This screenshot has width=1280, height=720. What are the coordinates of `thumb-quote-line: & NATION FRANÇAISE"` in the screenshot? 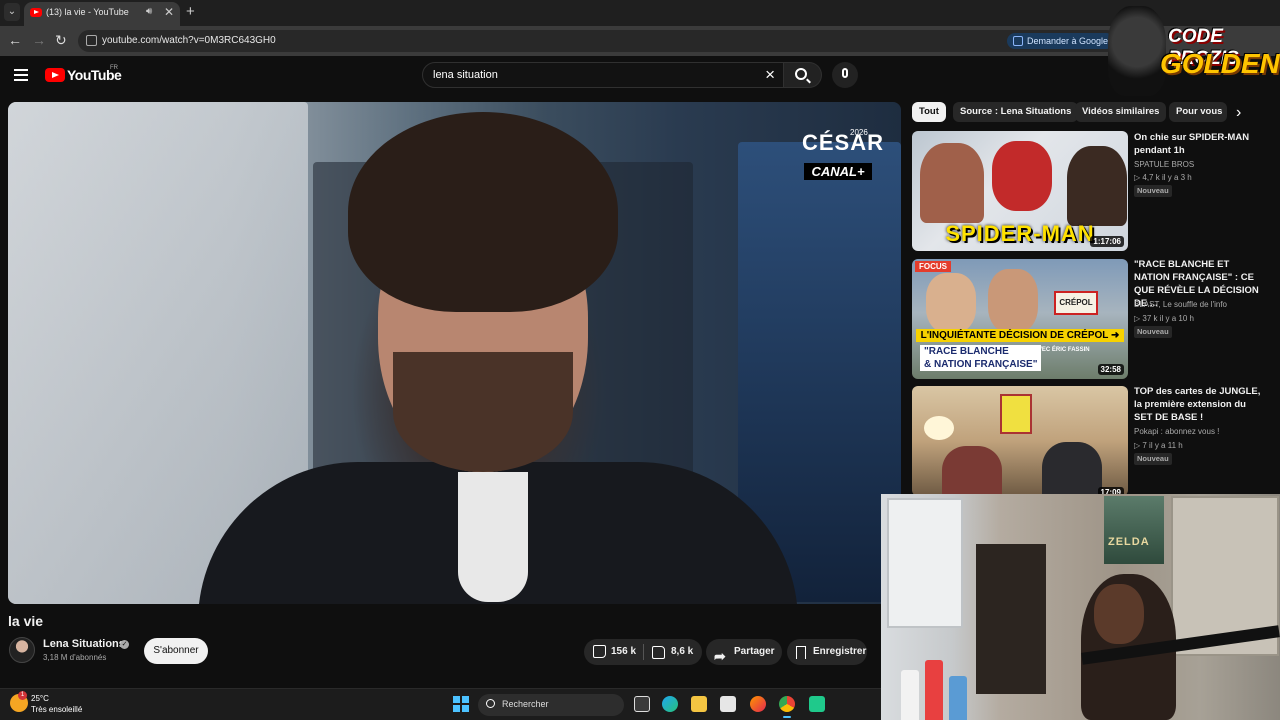 It's located at (981, 364).